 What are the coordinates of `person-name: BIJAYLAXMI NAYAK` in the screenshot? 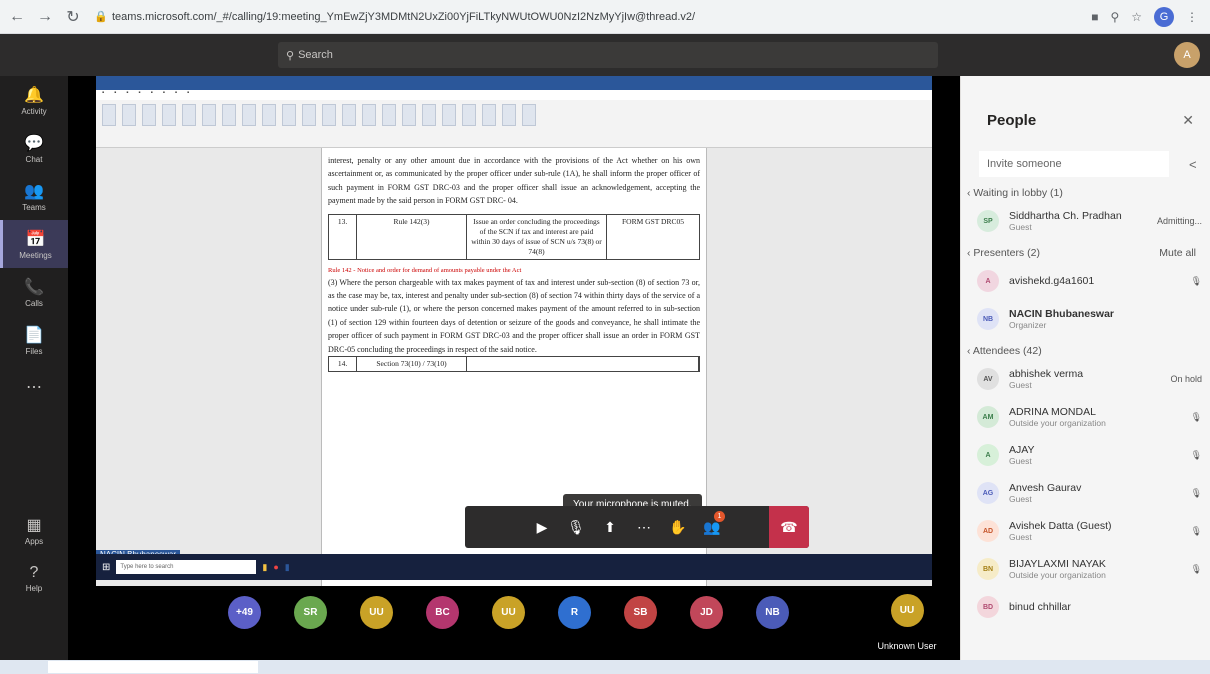 It's located at (1057, 564).